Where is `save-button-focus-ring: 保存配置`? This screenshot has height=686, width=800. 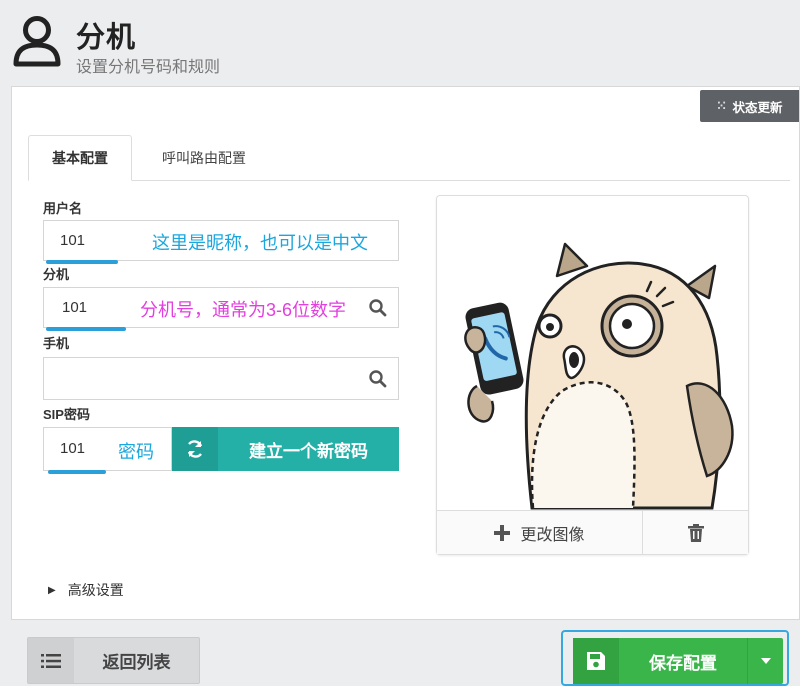 save-button-focus-ring: 保存配置 is located at coordinates (675, 658).